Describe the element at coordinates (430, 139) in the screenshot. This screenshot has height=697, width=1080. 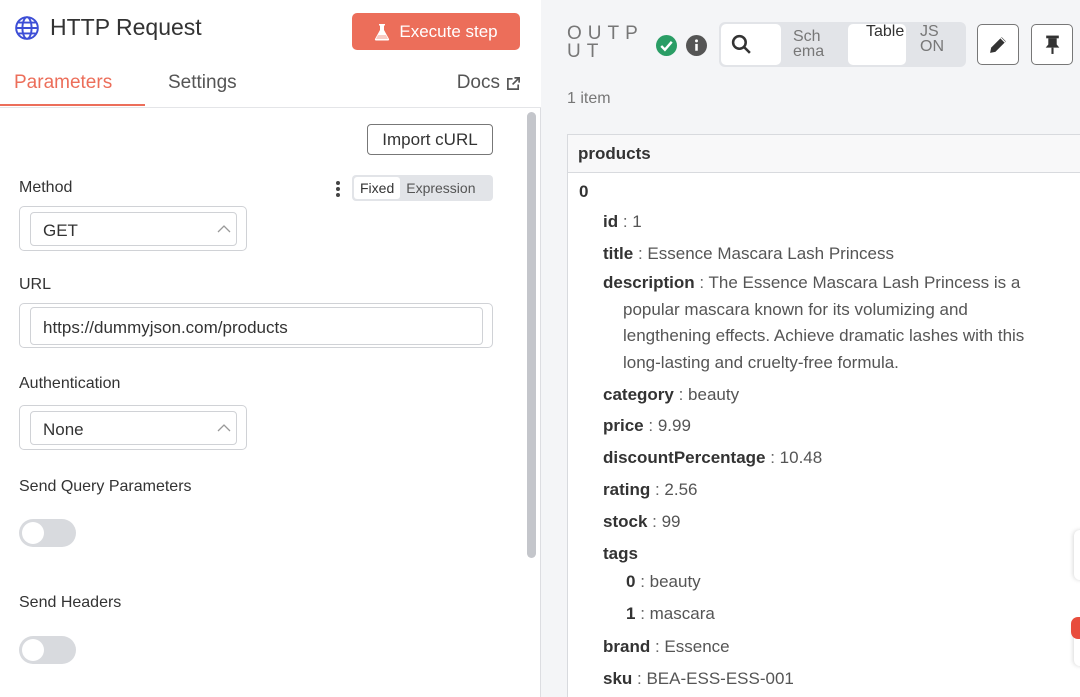
I see `import-curl-button: Import cURL` at that location.